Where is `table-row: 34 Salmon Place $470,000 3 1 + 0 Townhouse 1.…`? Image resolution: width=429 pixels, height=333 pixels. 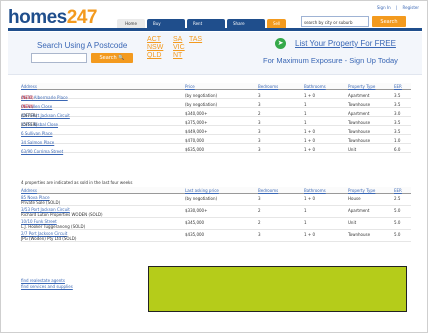 table-row: 34 Salmon Place $470,000 3 1 + 0 Townhouse 1.… is located at coordinates (216, 140).